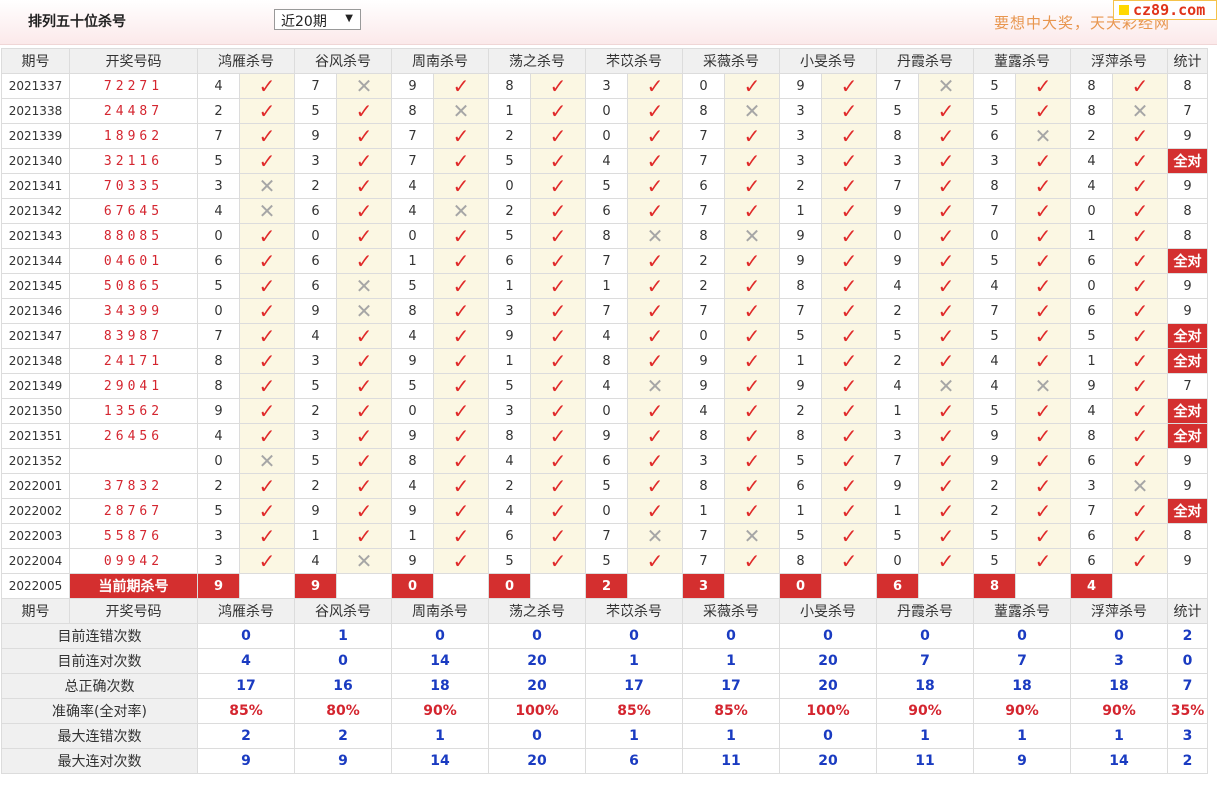 This screenshot has height=808, width=1217. I want to click on period-range-value: 近20期, so click(304, 22).